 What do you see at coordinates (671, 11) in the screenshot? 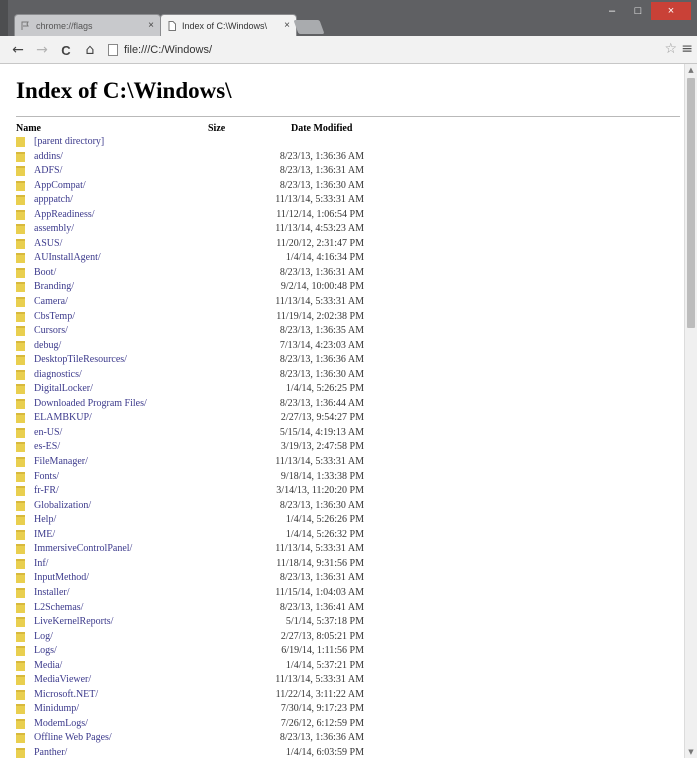
I see `close-button: ×` at bounding box center [671, 11].